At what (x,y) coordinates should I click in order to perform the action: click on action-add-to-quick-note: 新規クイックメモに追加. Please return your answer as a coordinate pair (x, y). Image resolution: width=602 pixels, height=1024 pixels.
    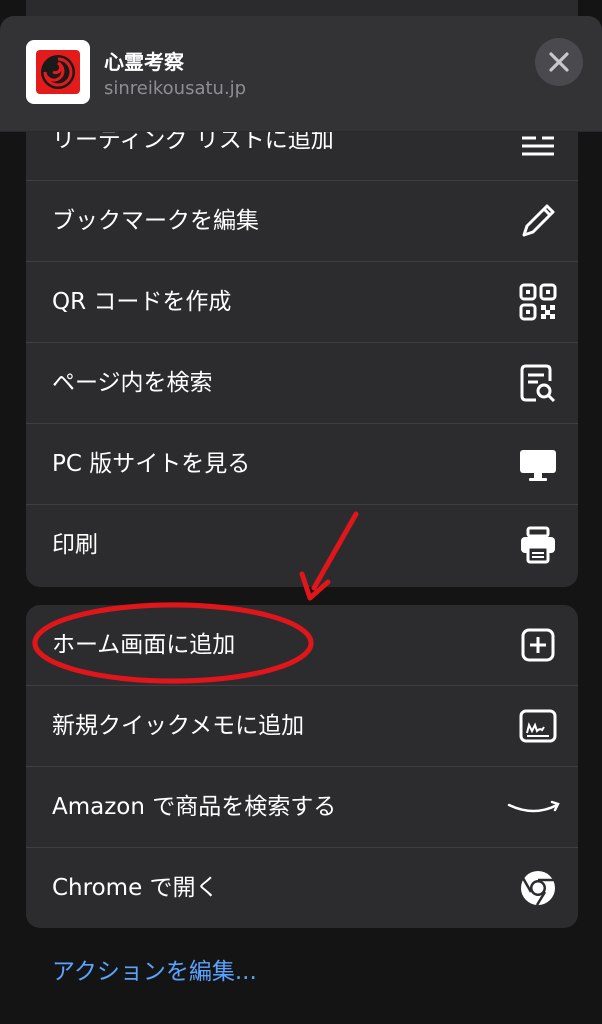
    Looking at the image, I should click on (302, 726).